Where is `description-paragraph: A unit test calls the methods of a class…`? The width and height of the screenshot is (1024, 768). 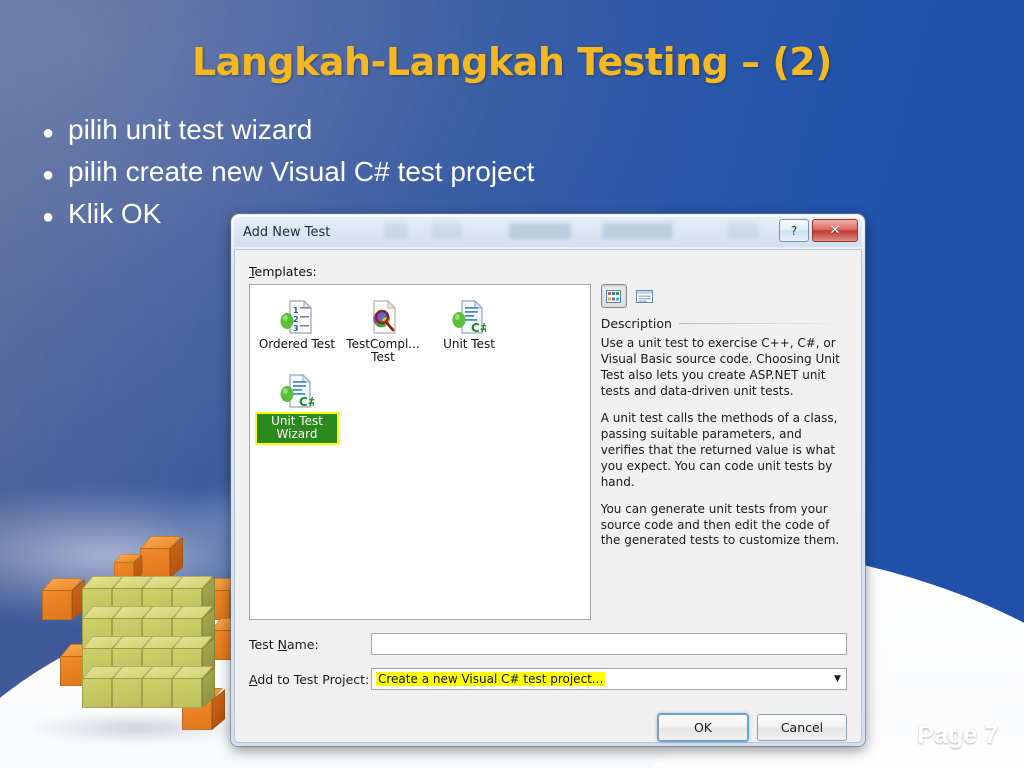 description-paragraph: A unit test calls the methods of a class… is located at coordinates (719, 449).